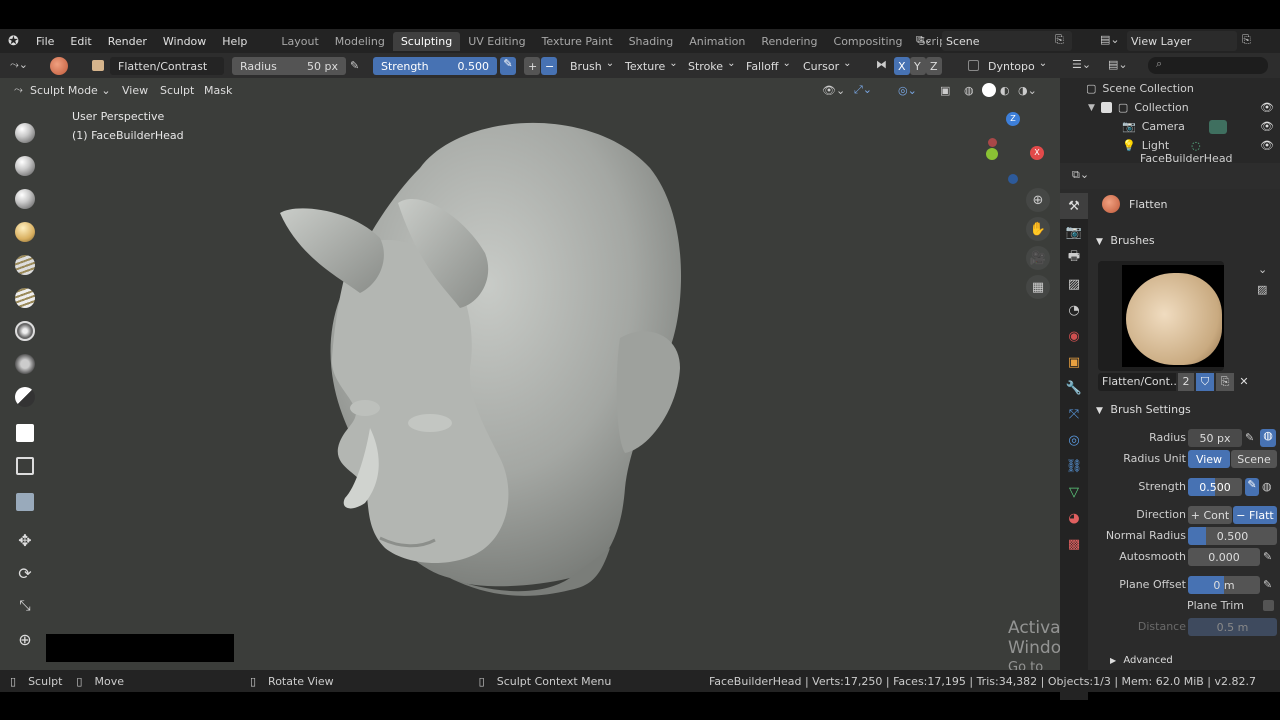  Describe the element at coordinates (1110, 39) in the screenshot. I see `view-layer-icon: ▤⌄` at that location.